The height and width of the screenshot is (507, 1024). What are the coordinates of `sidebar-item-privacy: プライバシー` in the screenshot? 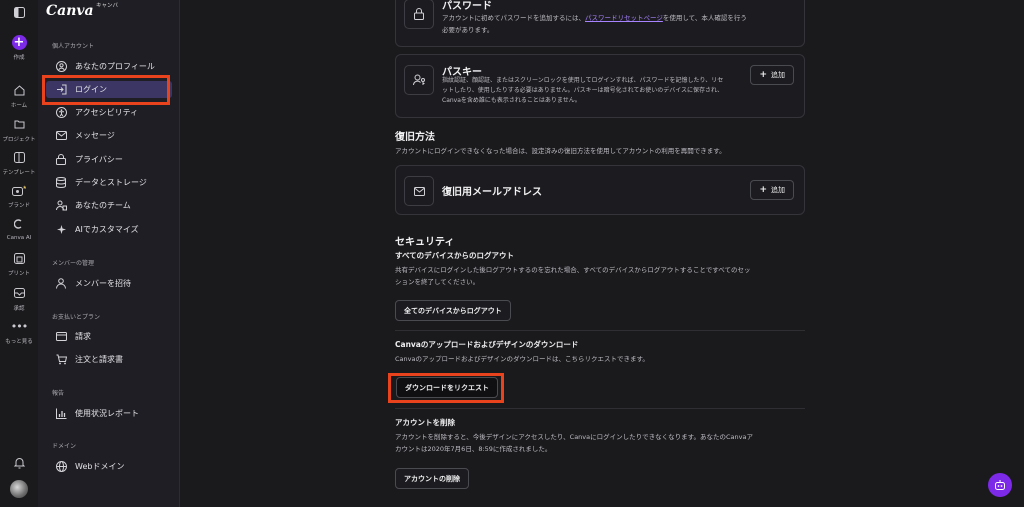 It's located at (109, 159).